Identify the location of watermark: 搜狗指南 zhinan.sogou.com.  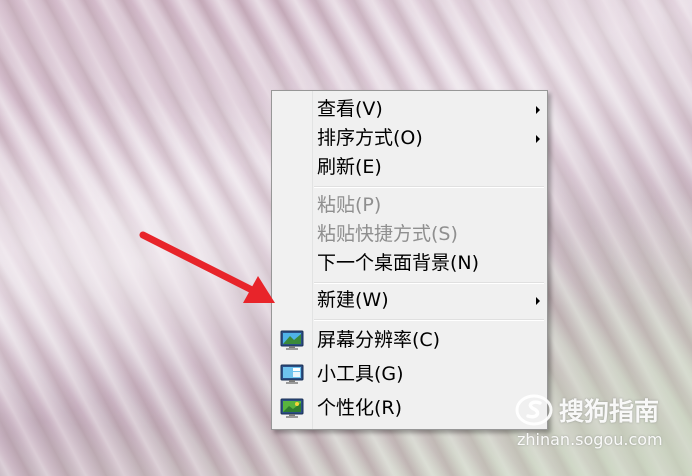
(600, 427).